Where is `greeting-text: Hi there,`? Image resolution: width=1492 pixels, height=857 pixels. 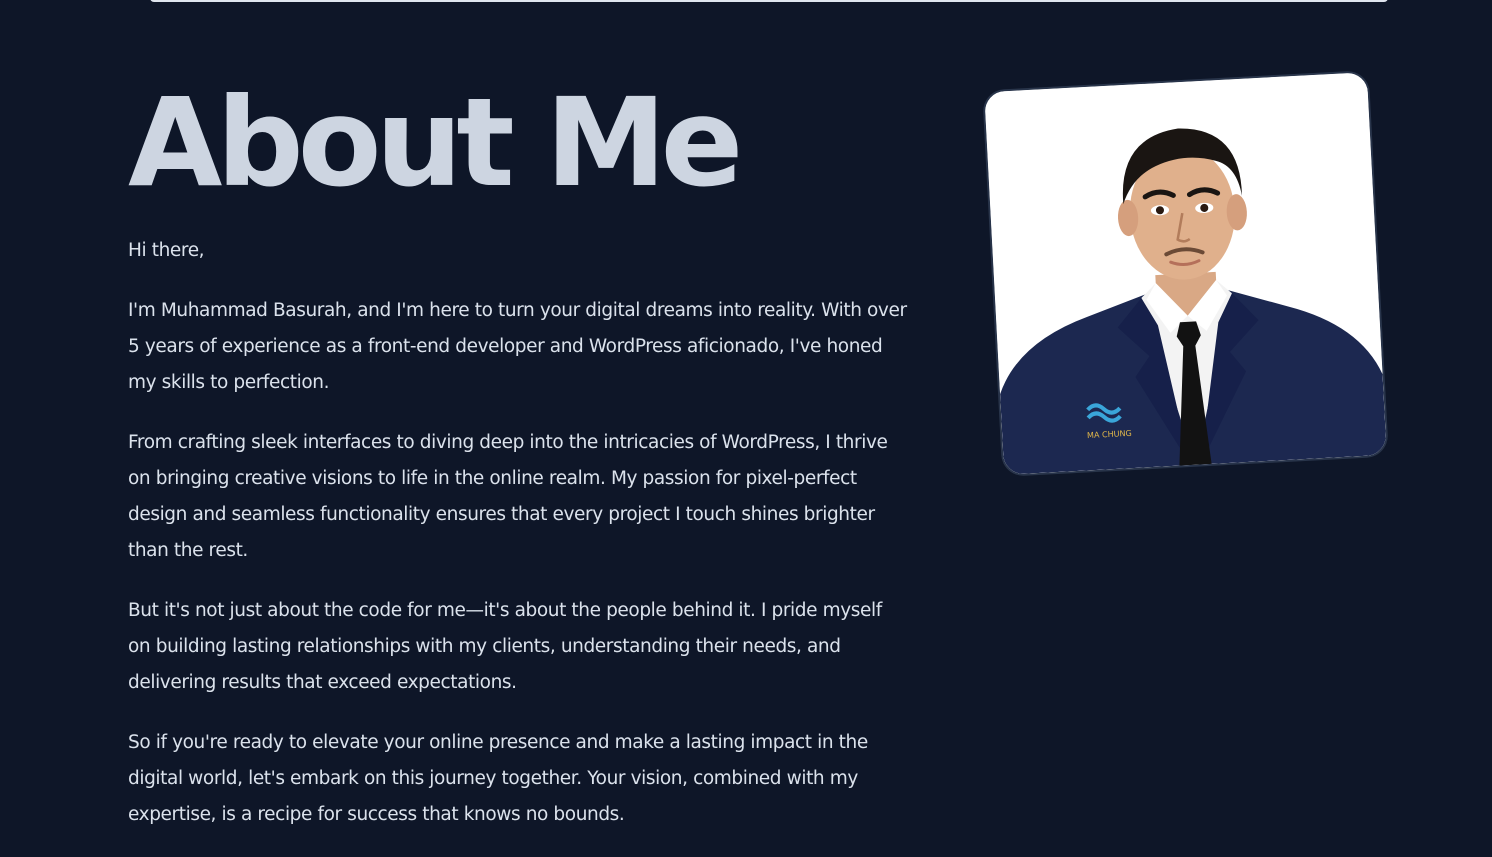 greeting-text: Hi there, is located at coordinates (166, 250).